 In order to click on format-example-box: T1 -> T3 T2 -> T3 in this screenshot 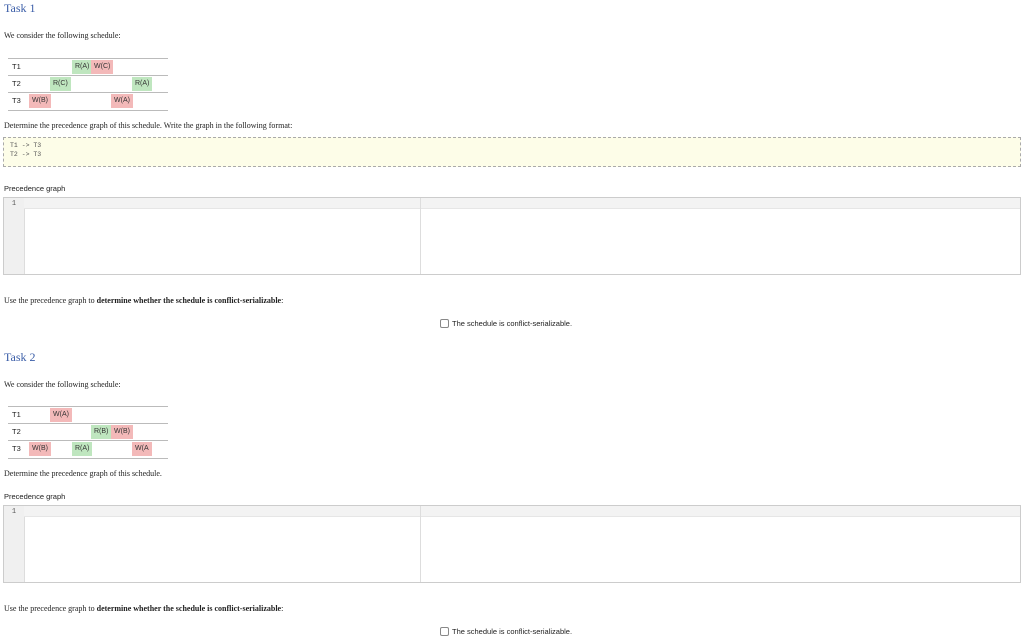, I will do `click(512, 152)`.